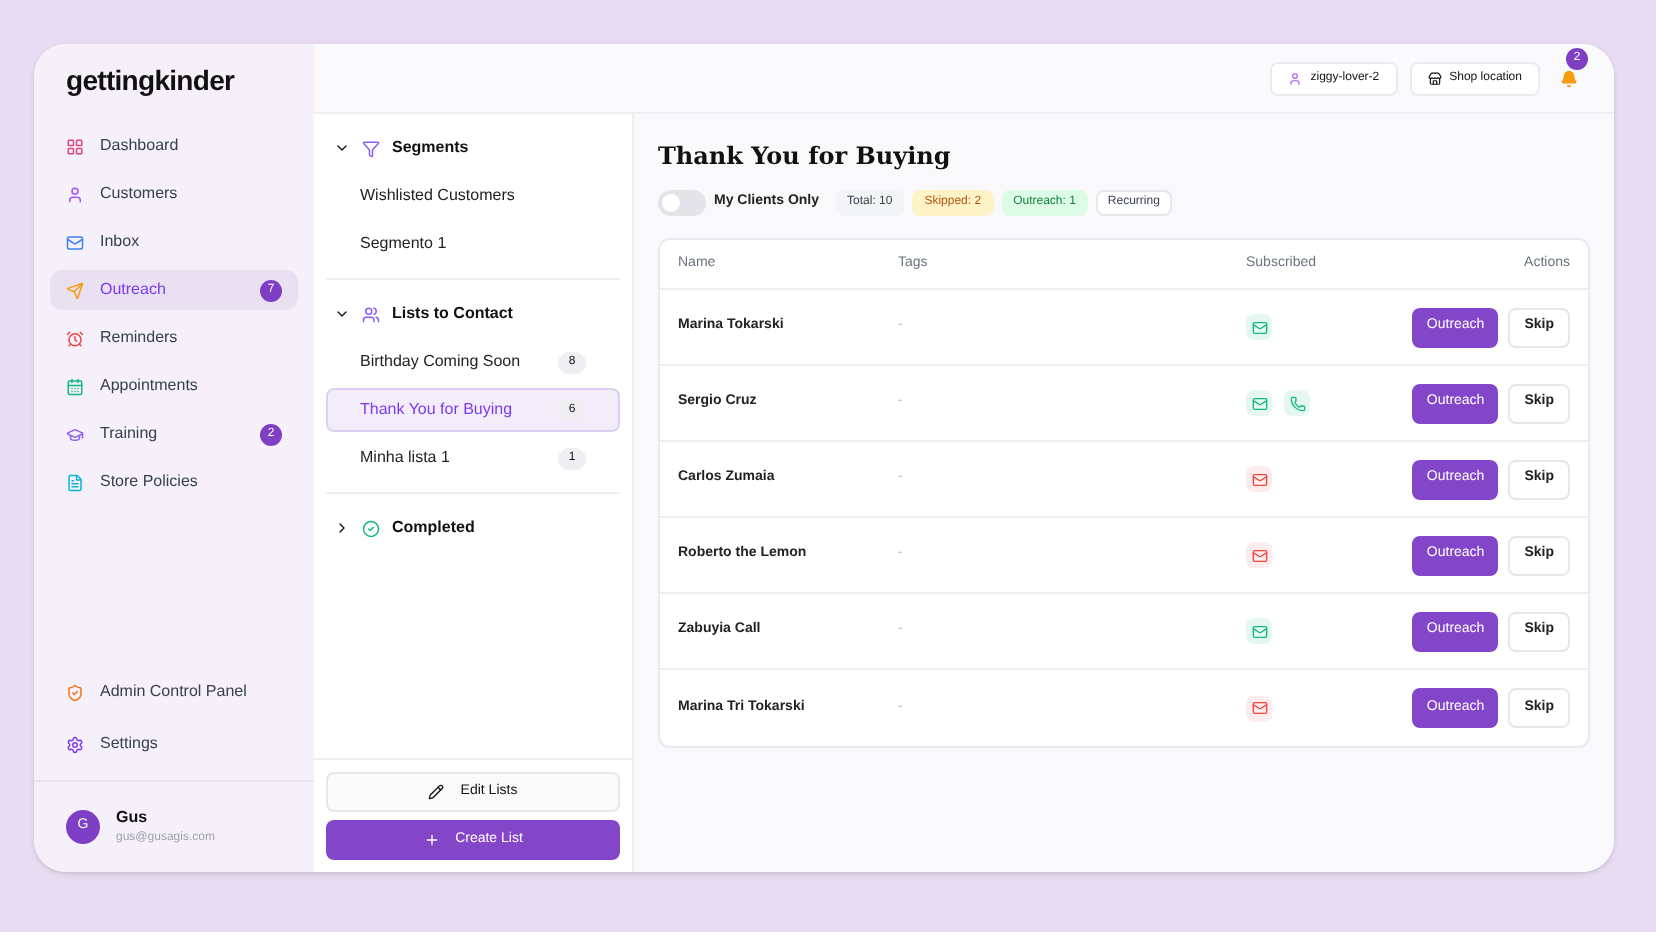 This screenshot has height=932, width=1656. Describe the element at coordinates (431, 840) in the screenshot. I see `plus-icon` at that location.